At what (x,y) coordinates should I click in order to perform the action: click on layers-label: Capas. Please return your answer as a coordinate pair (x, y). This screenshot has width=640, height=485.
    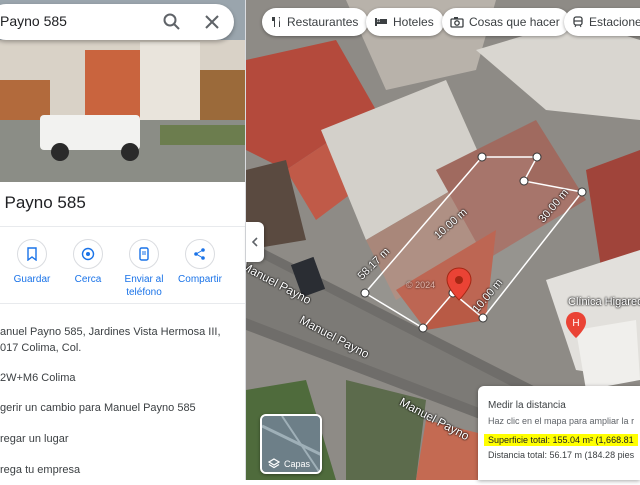
    Looking at the image, I should click on (297, 464).